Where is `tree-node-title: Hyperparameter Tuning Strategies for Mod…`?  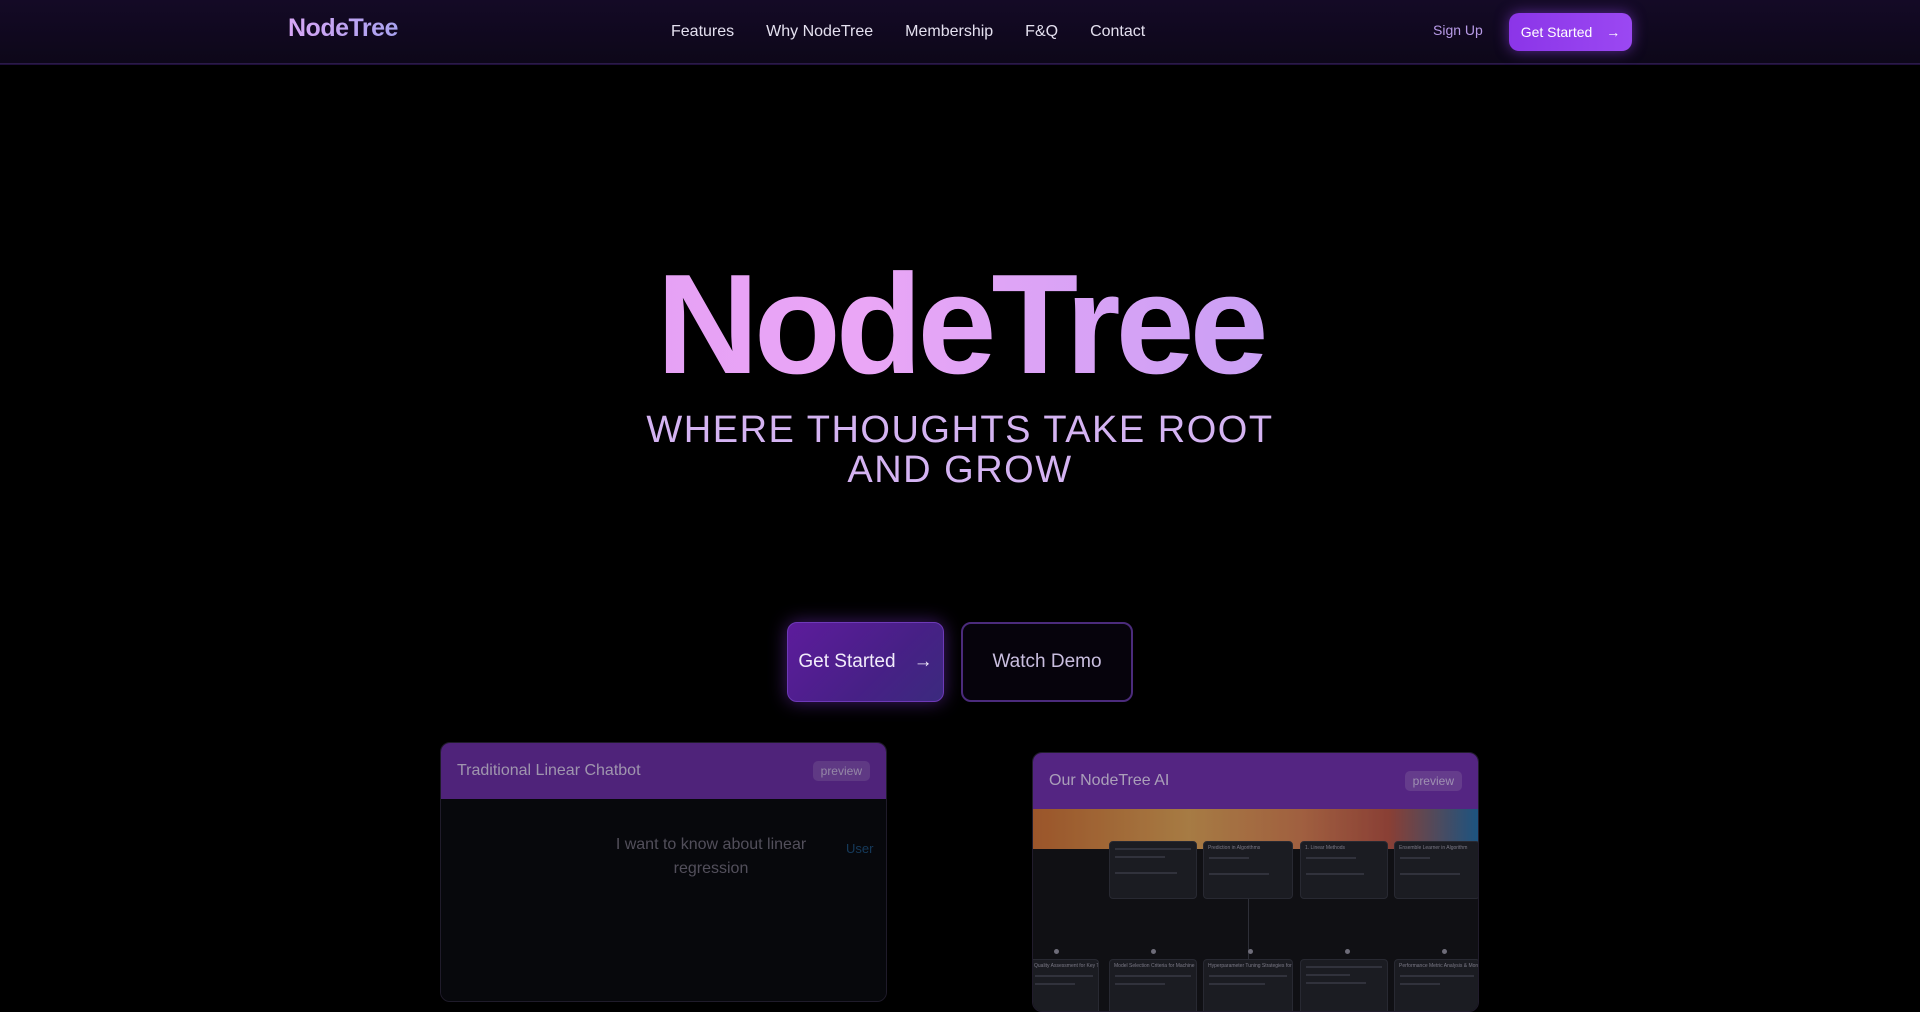 tree-node-title: Hyperparameter Tuning Strategies for Mod… is located at coordinates (1250, 966).